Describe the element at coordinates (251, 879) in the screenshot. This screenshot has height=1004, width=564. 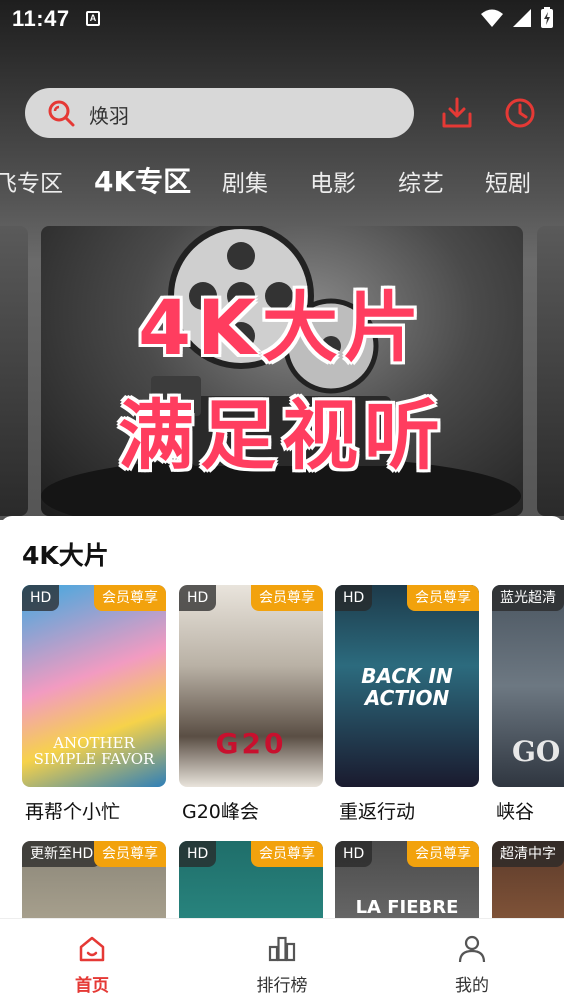
I see `poster-card: HD 会员尊享` at that location.